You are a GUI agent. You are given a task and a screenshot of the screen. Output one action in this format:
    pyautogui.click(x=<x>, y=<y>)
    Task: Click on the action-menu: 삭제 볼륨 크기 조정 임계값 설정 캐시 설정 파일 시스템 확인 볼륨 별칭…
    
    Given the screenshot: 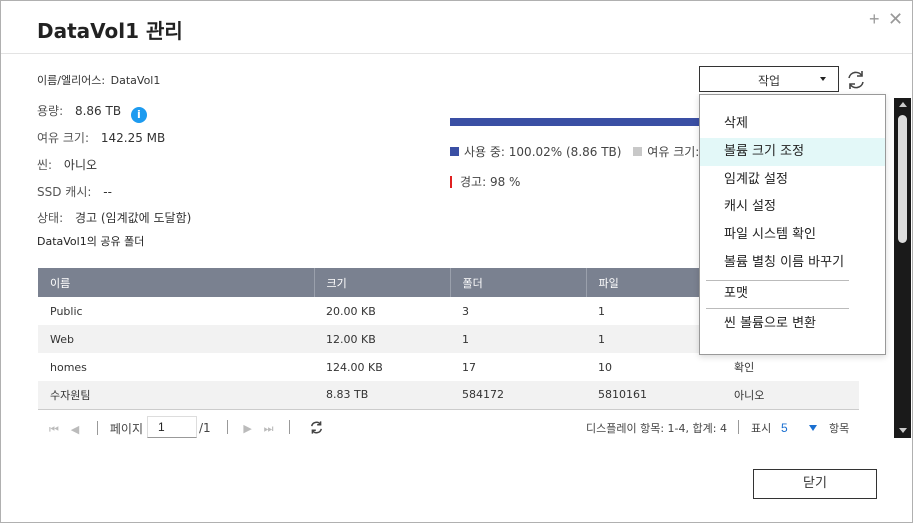 What is the action you would take?
    pyautogui.click(x=792, y=224)
    